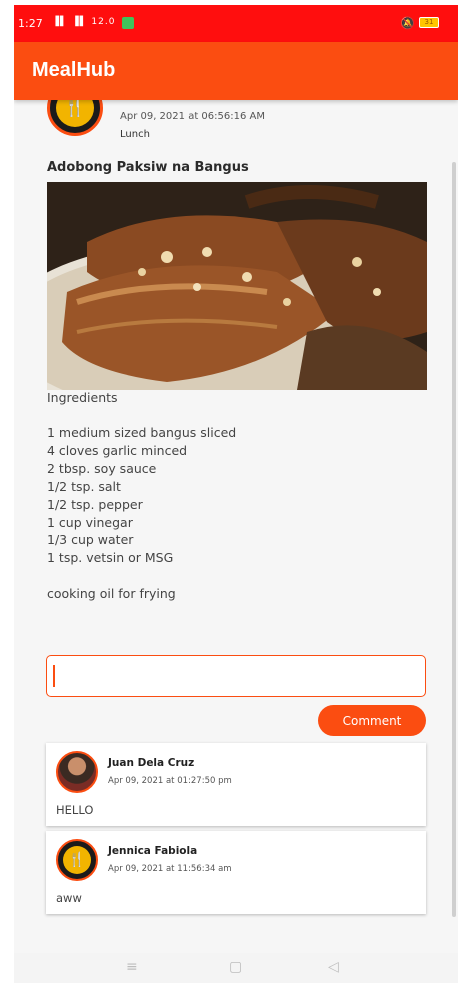 The height and width of the screenshot is (983, 458). I want to click on cooking-note: cooking oil for frying, so click(111, 593).